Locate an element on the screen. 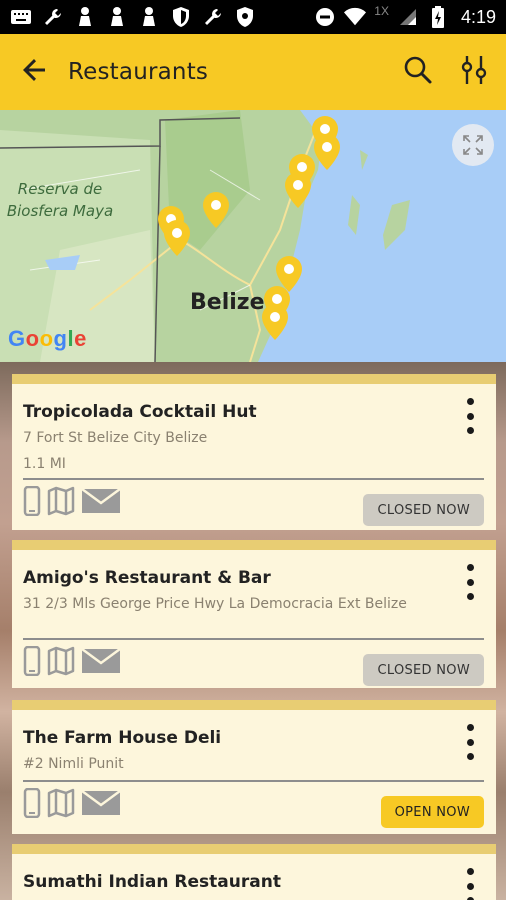  filter-button is located at coordinates (474, 72).